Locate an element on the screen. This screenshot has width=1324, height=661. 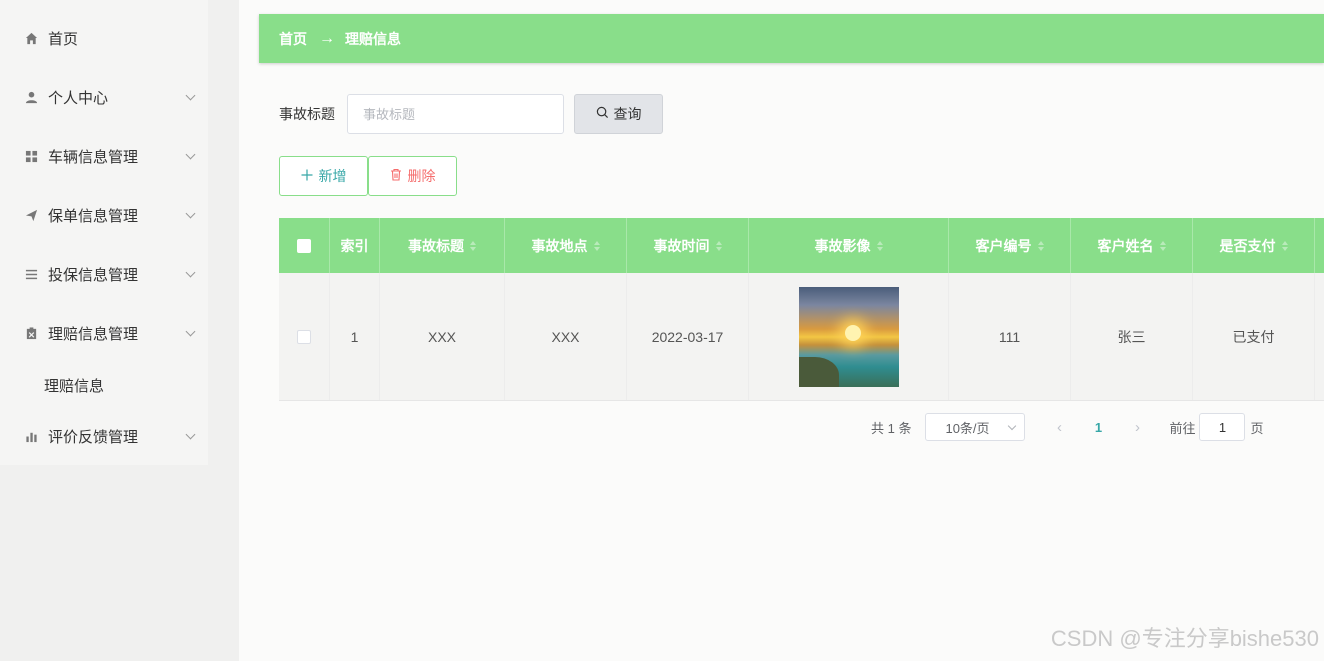
delete-button: 删除 is located at coordinates (412, 176).